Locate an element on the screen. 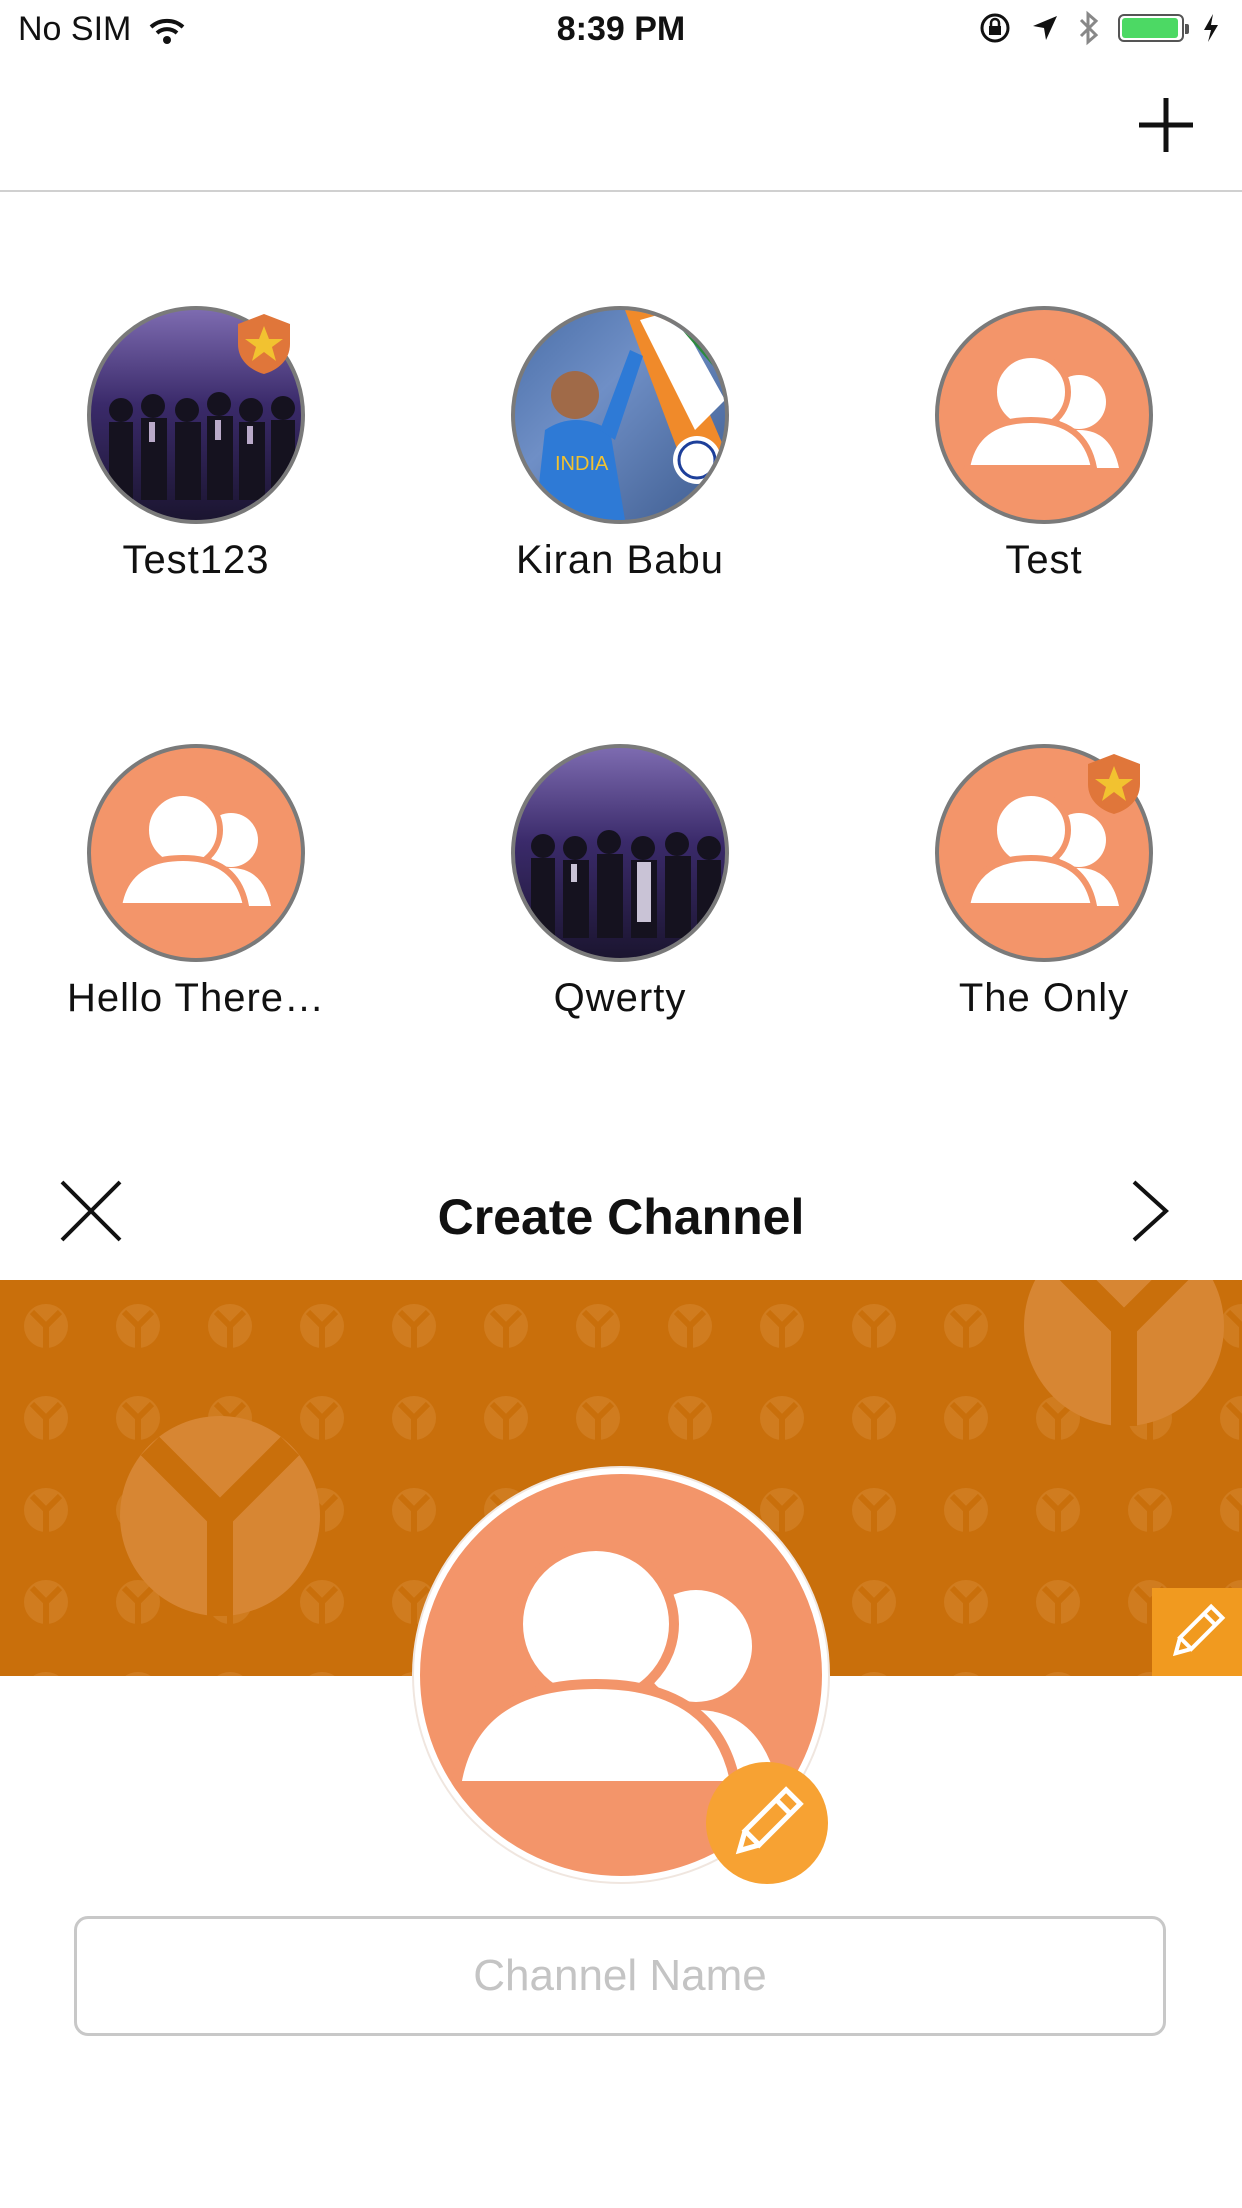 This screenshot has width=1242, height=2208. edit-cover-button is located at coordinates (1197, 1632).